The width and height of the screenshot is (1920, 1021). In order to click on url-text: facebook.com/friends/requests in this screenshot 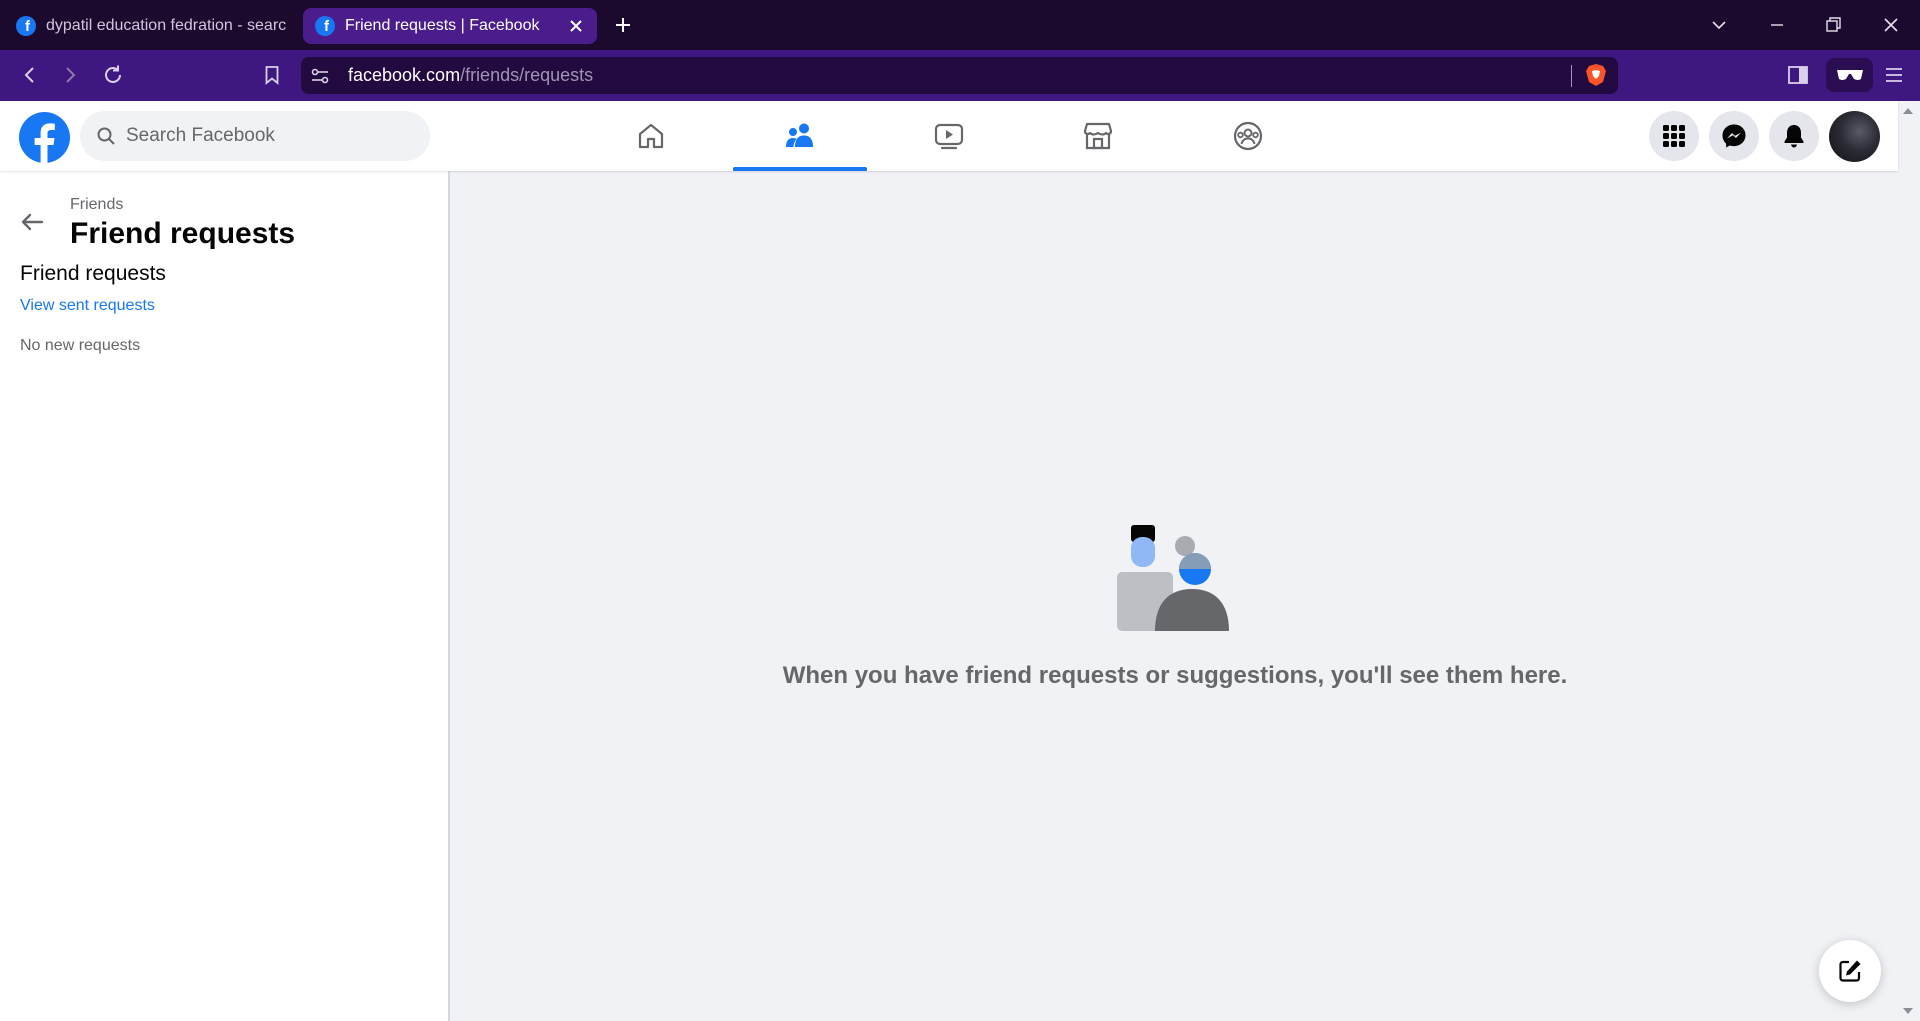, I will do `click(470, 75)`.